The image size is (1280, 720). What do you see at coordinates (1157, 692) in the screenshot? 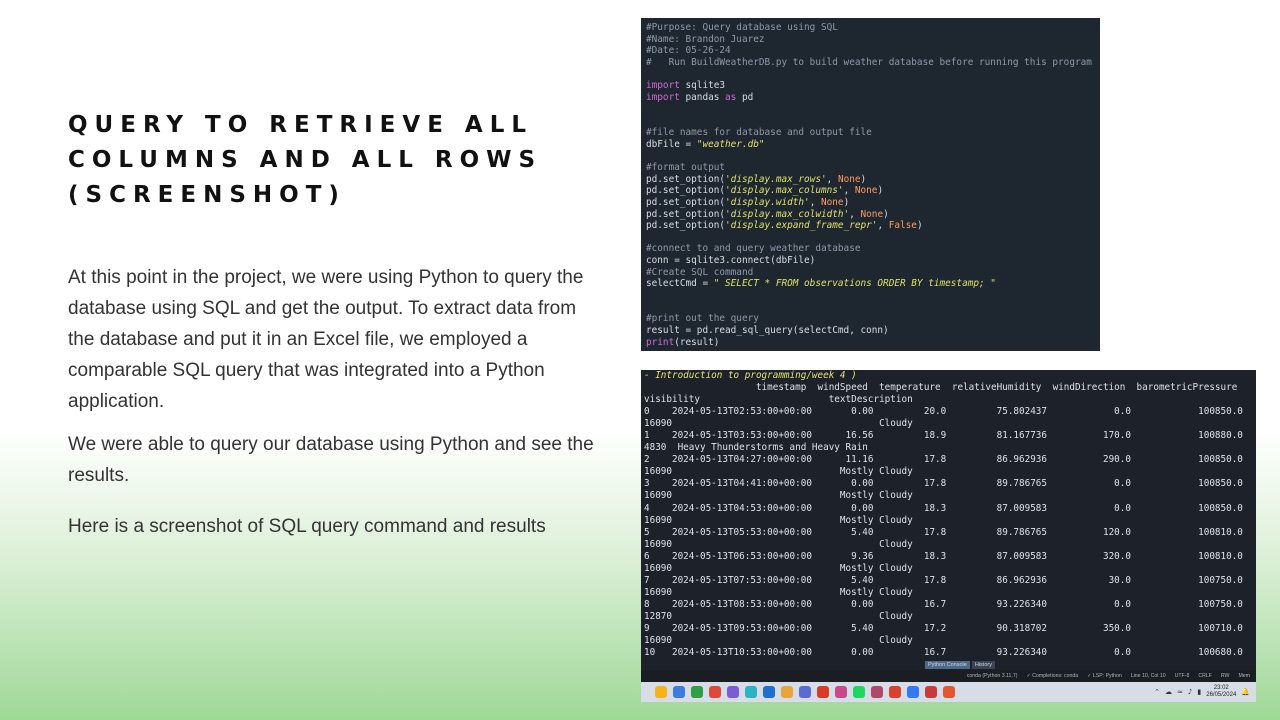
I see `chevron-up-icon: ⌃` at bounding box center [1157, 692].